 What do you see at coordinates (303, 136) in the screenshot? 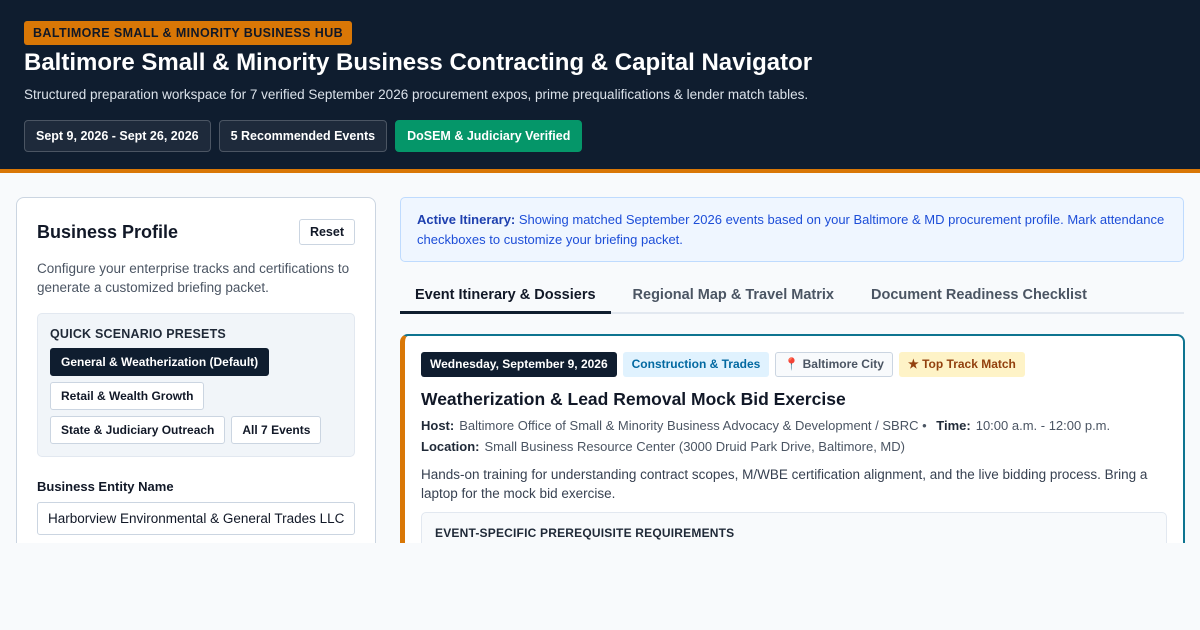
I see `recommended-events-pill: 5 Recommended Events` at bounding box center [303, 136].